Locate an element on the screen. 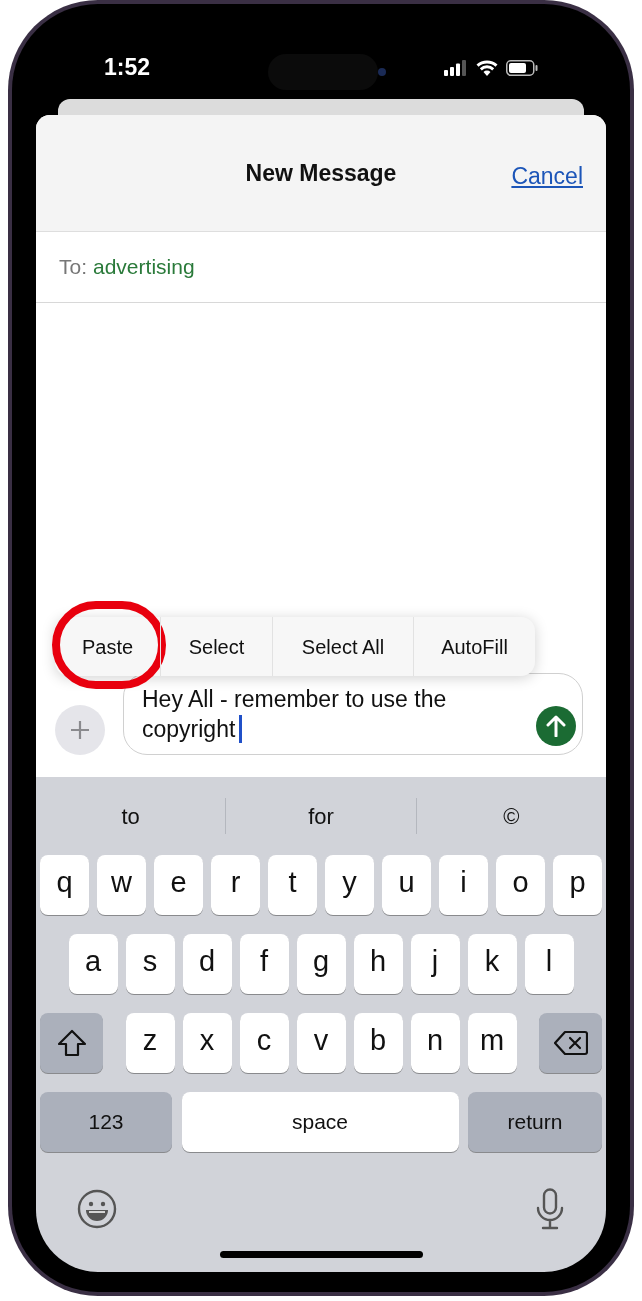  wifi-icon is located at coordinates (487, 67).